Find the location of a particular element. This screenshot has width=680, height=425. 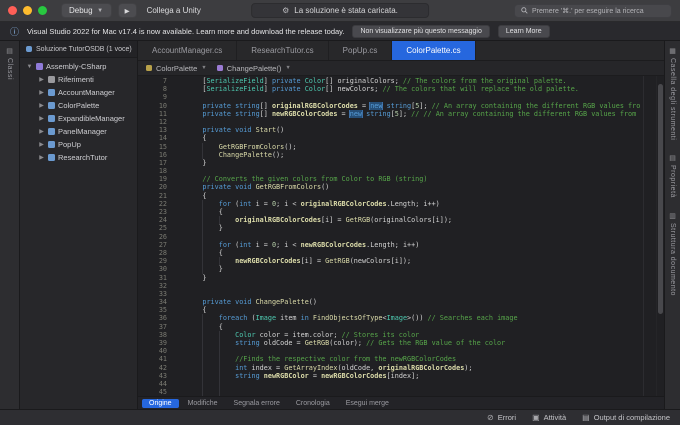

zoom-window-button is located at coordinates (42, 10).